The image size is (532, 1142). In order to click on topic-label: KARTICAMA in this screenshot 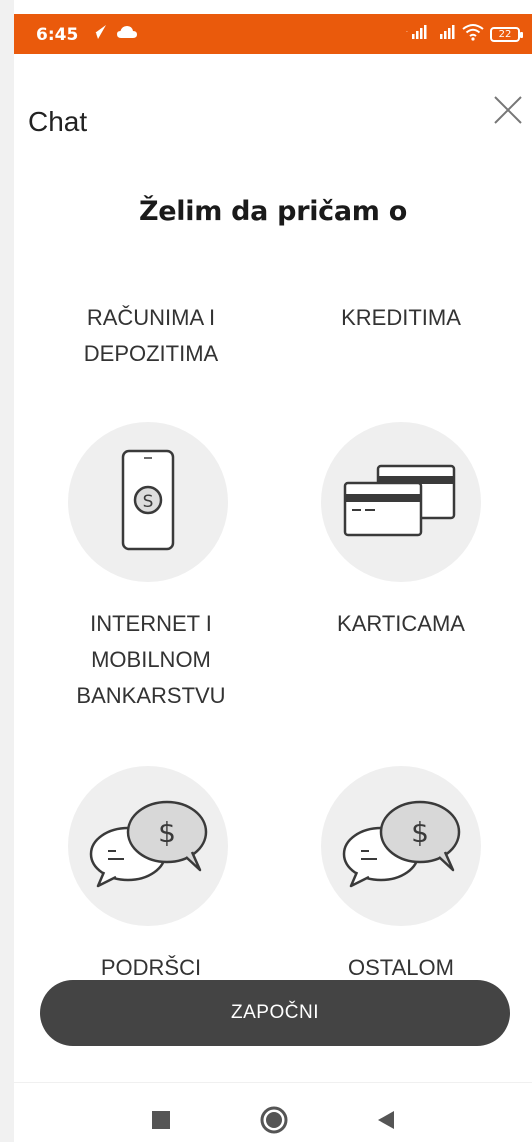, I will do `click(401, 623)`.